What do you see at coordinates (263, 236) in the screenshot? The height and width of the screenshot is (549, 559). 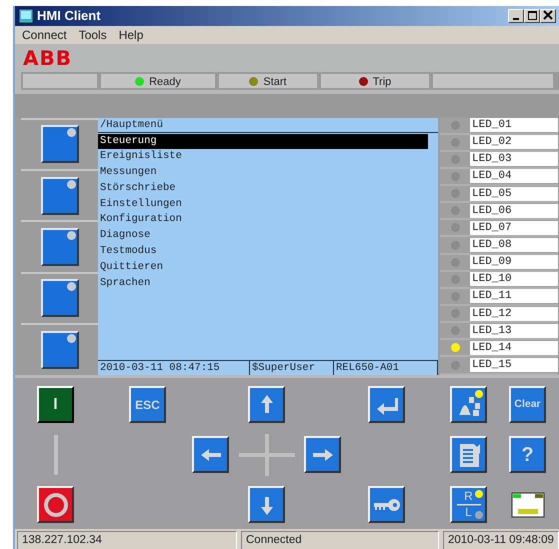 I see `menu-entry: Diagnose` at bounding box center [263, 236].